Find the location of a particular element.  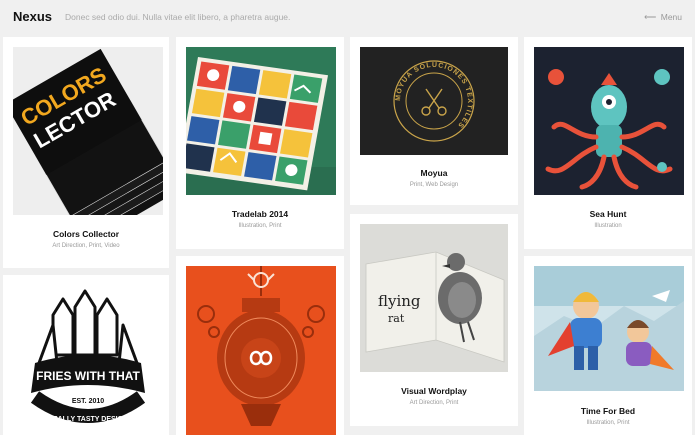

menu-label: Menu is located at coordinates (671, 17).